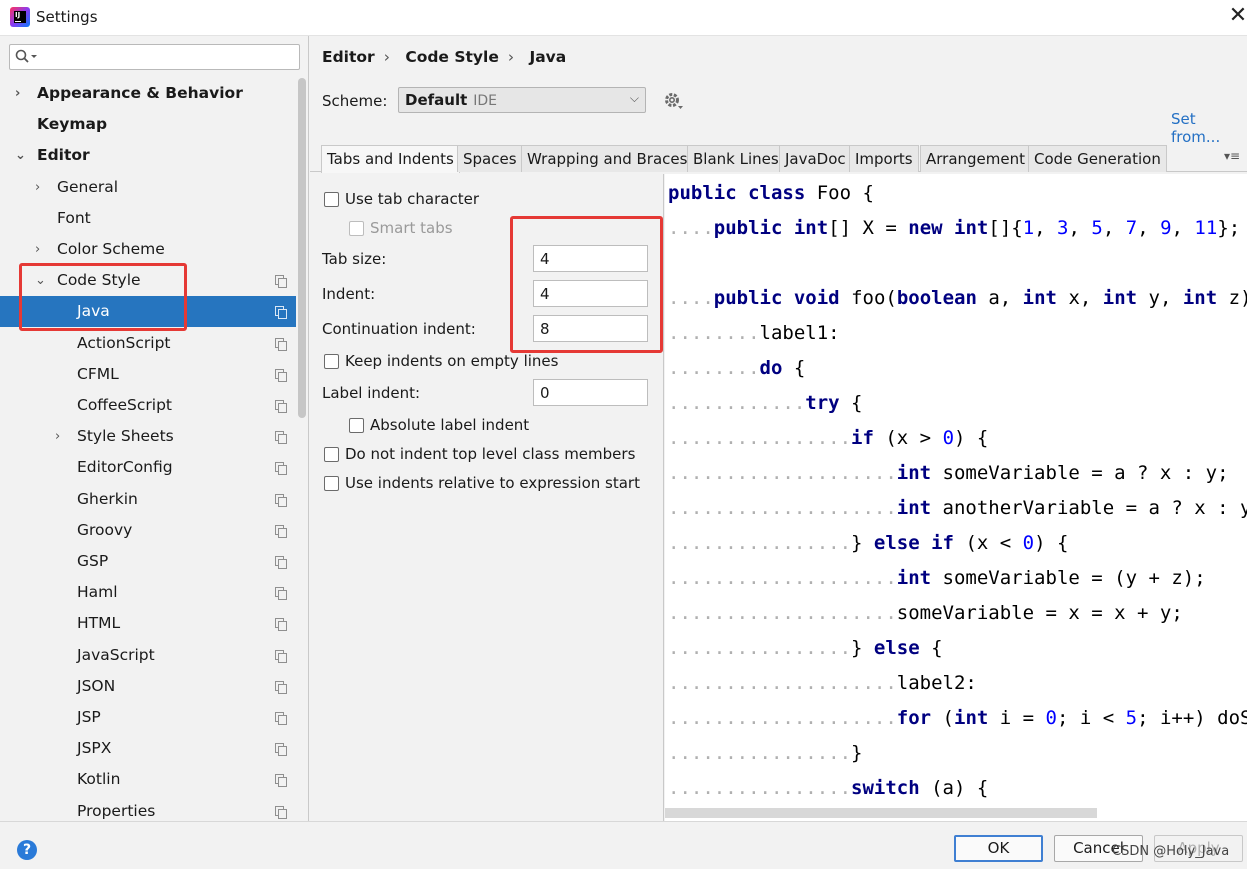 This screenshot has width=1247, height=869. What do you see at coordinates (154, 57) in the screenshot?
I see `settings-search-input` at bounding box center [154, 57].